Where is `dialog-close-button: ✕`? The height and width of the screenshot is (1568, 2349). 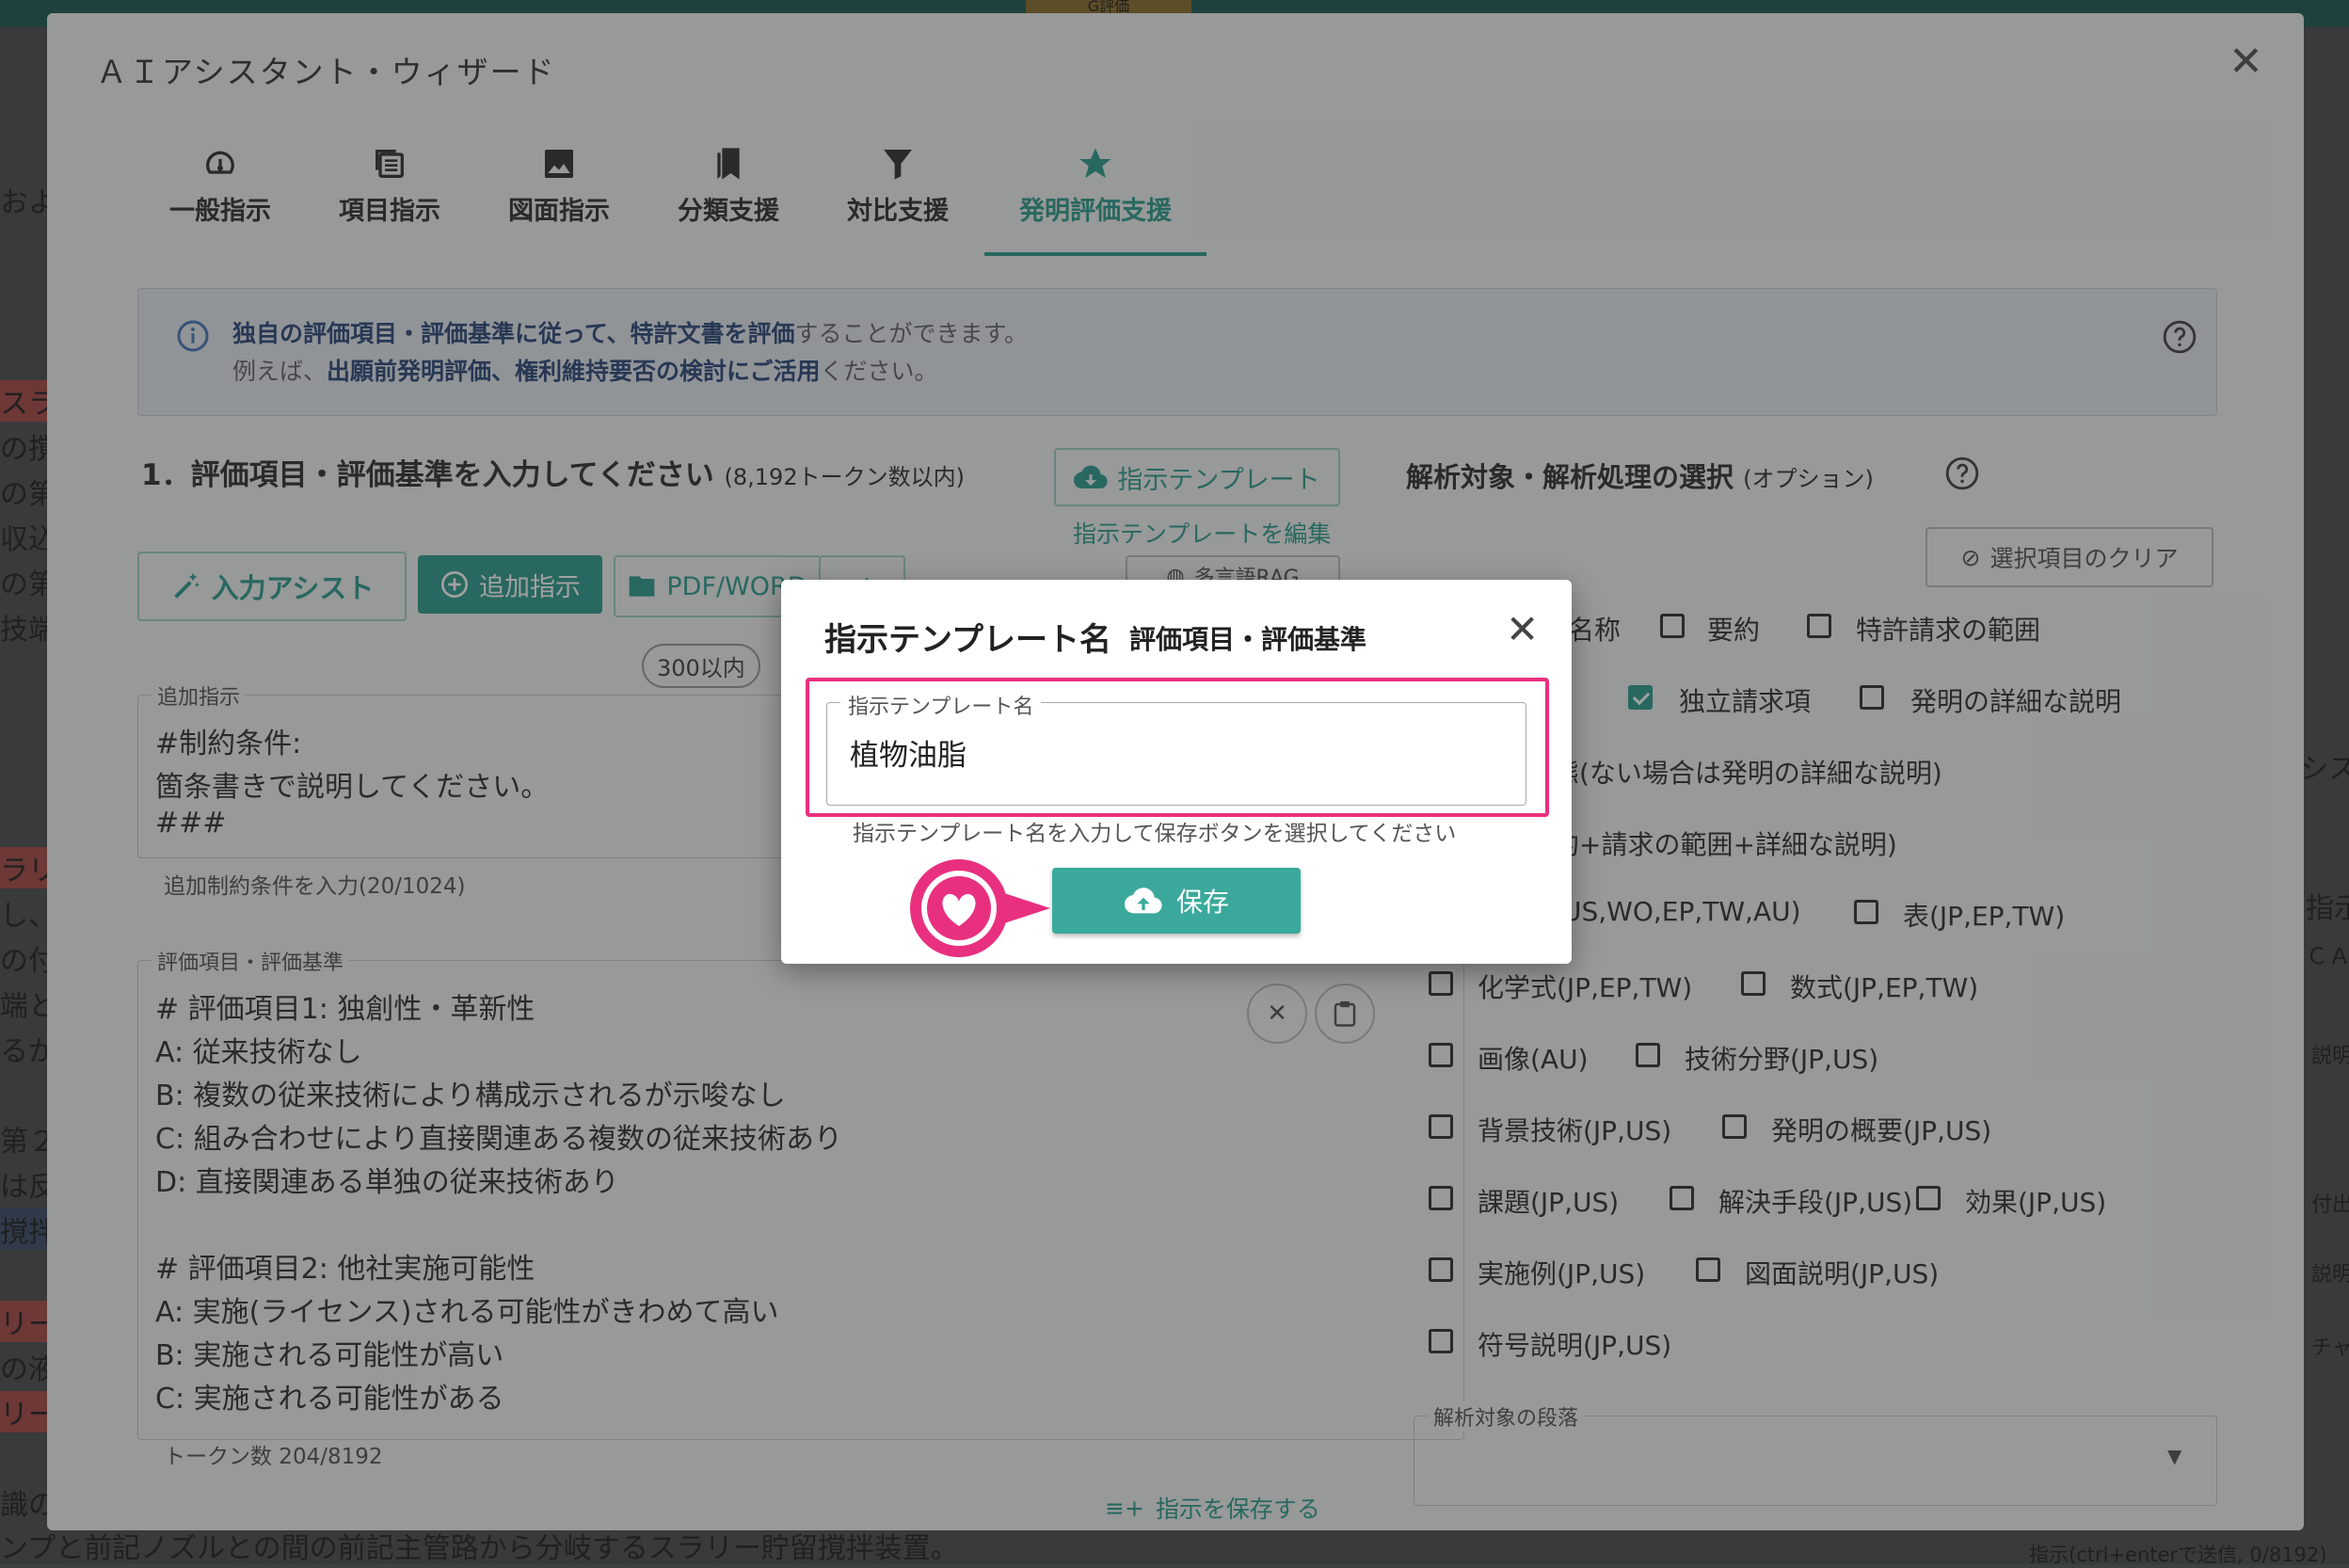 dialog-close-button: ✕ is located at coordinates (1523, 629).